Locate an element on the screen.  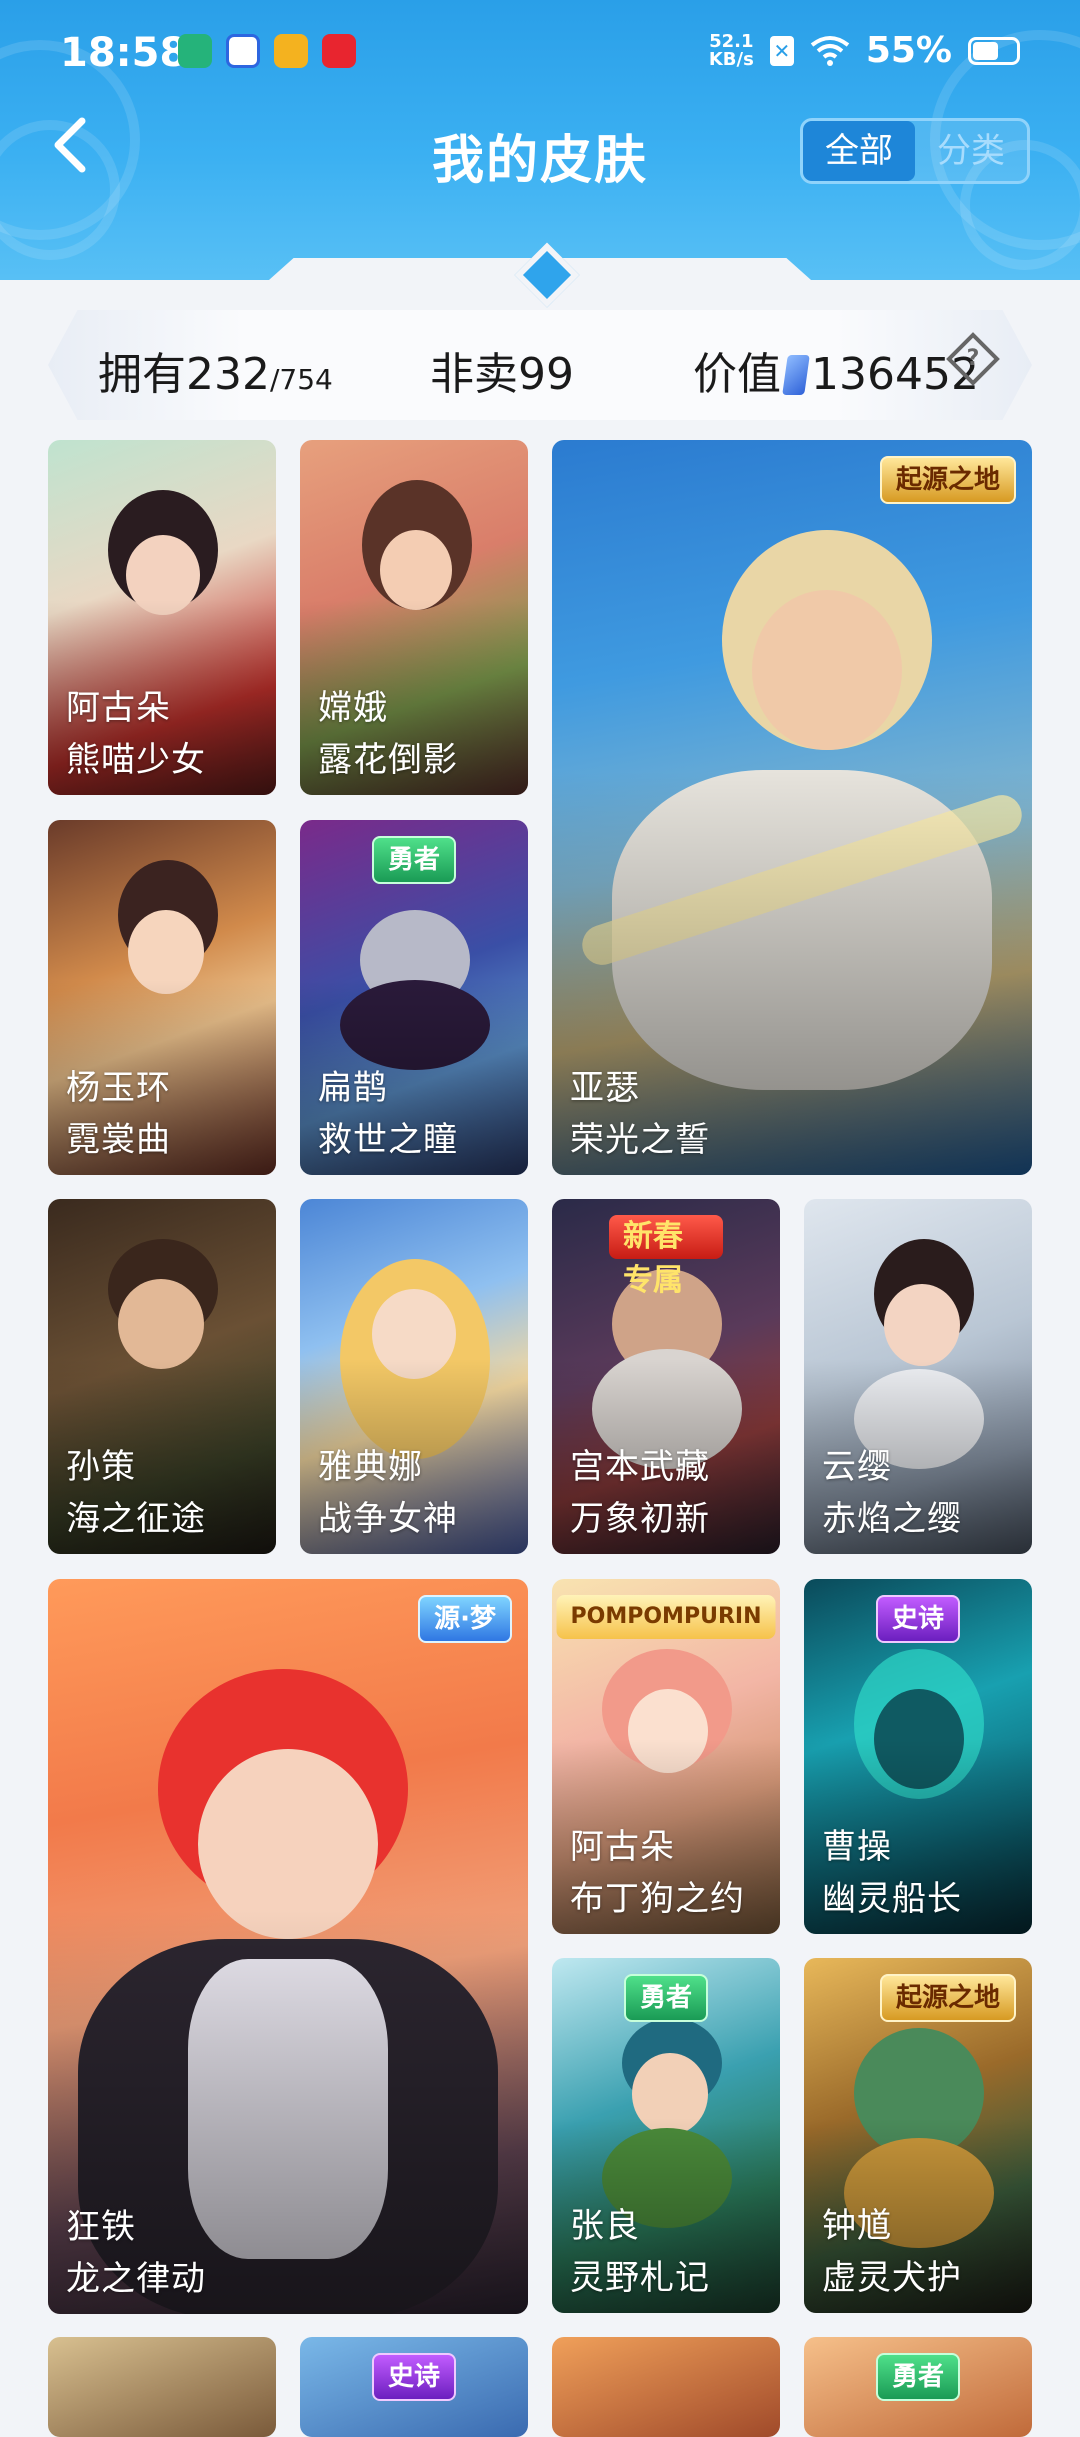
stat-value: 价值 136452 is located at coordinates (836, 370).